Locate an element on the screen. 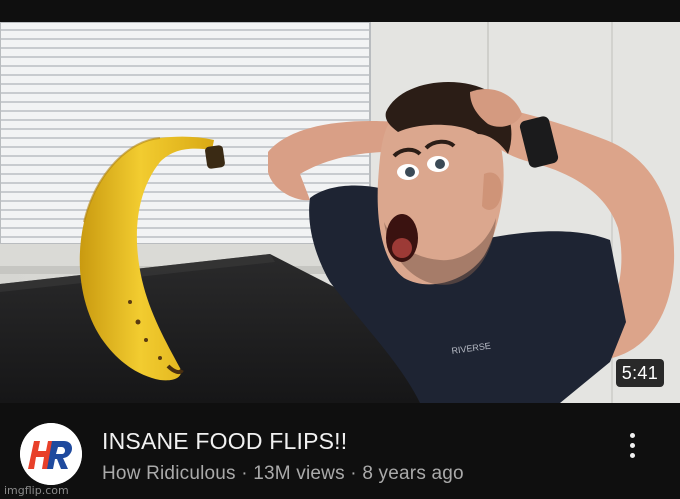 The height and width of the screenshot is (499, 680). video-title: INSANE FOOD FLIPS!! is located at coordinates (224, 441).